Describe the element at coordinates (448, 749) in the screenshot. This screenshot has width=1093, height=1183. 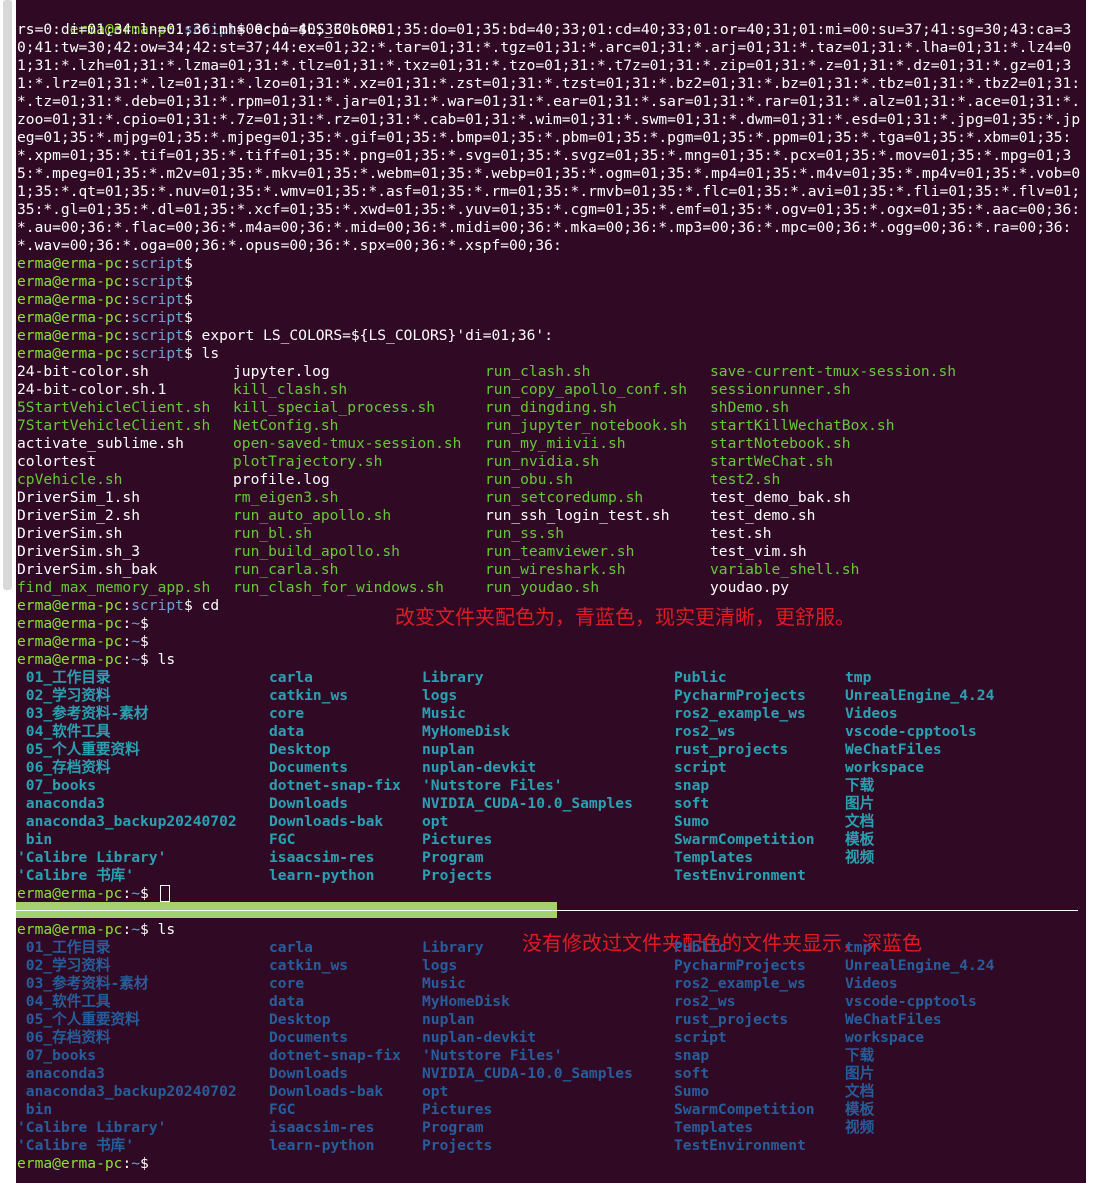
I see `folder-entry-cyan: nuplan` at that location.